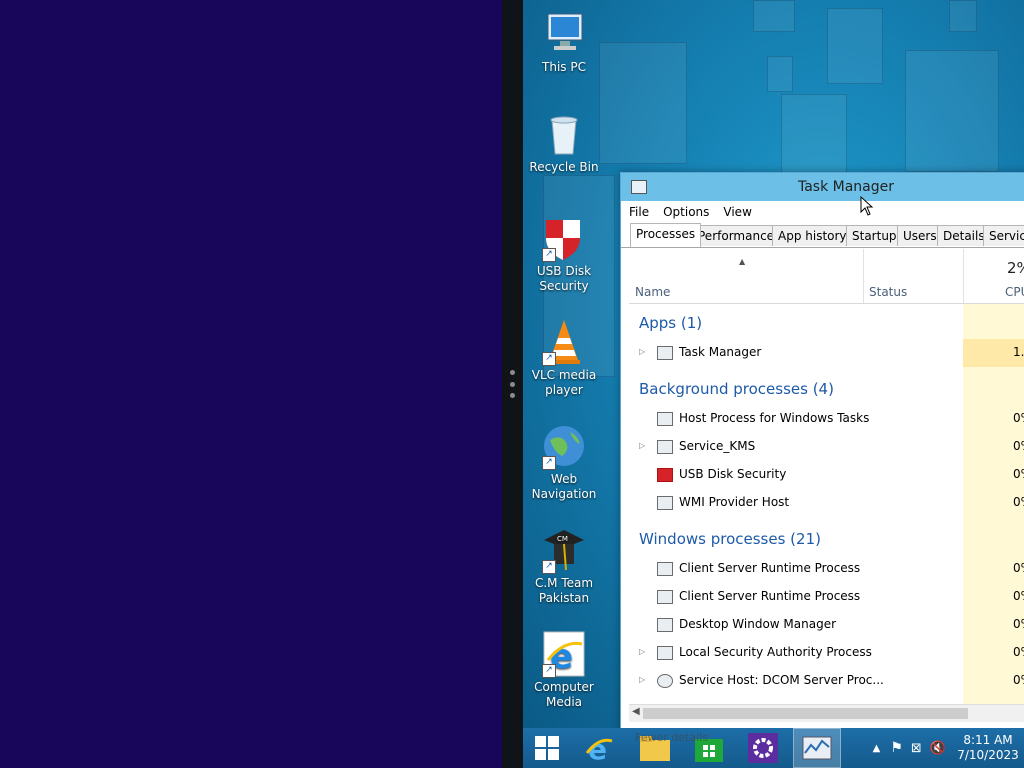  What do you see at coordinates (720, 352) in the screenshot?
I see `process-name: Task Manager` at bounding box center [720, 352].